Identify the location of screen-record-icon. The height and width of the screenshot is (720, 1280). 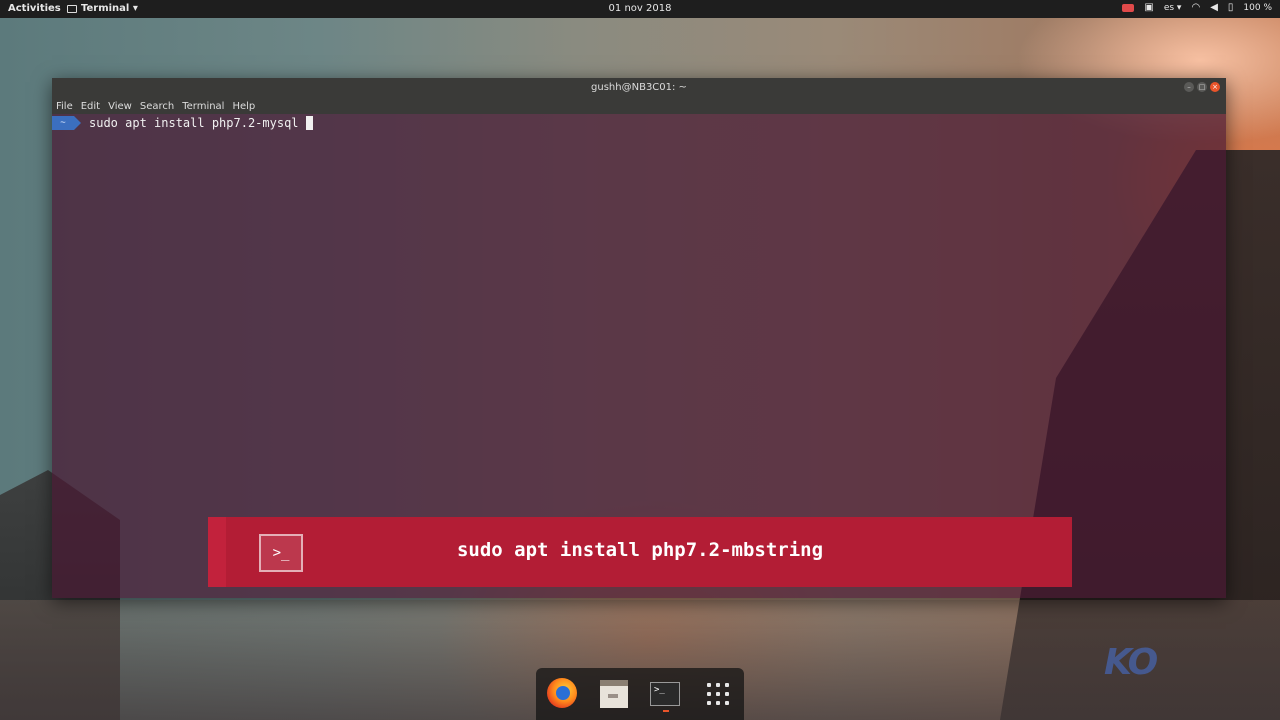
(1128, 8).